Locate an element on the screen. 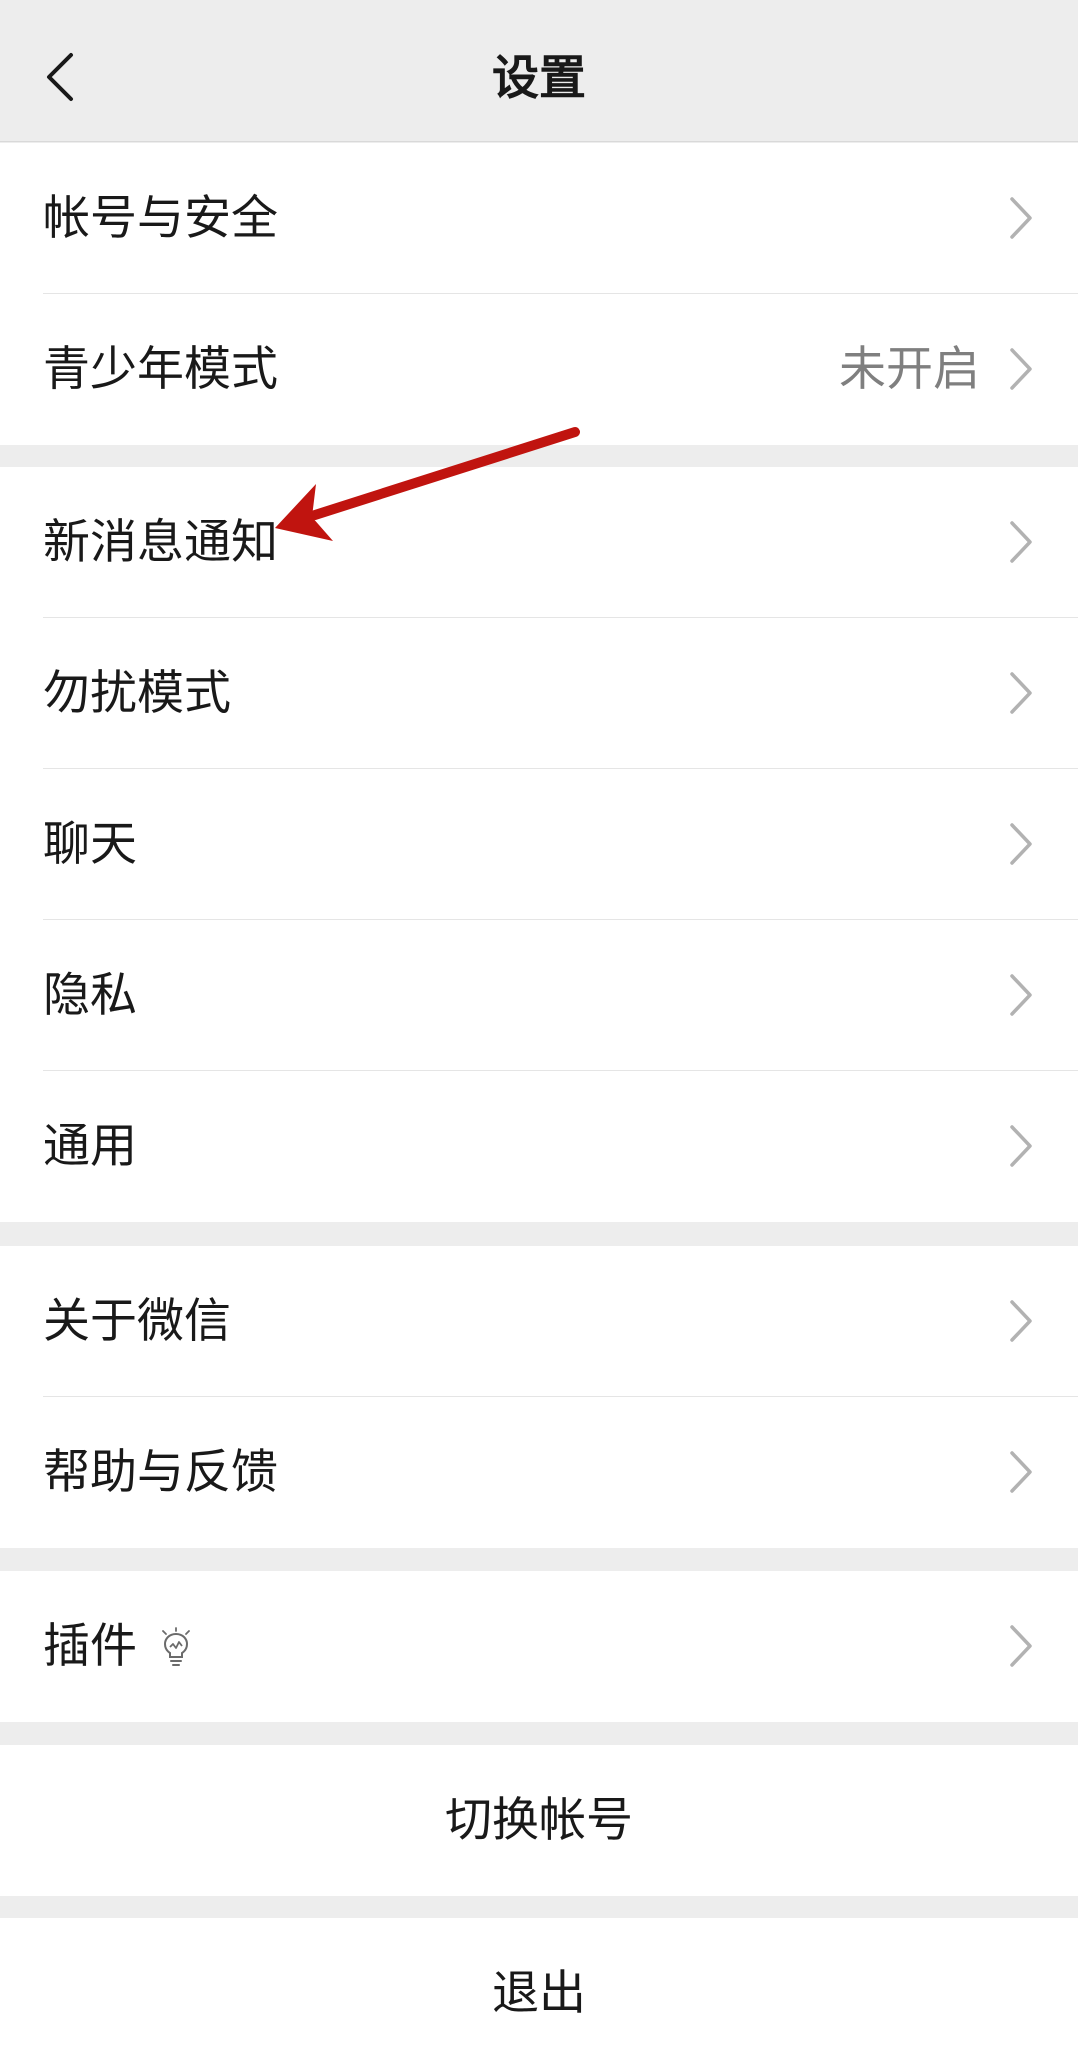 Image resolution: width=1078 pixels, height=2061 pixels. nav-bar: 设置 is located at coordinates (539, 71).